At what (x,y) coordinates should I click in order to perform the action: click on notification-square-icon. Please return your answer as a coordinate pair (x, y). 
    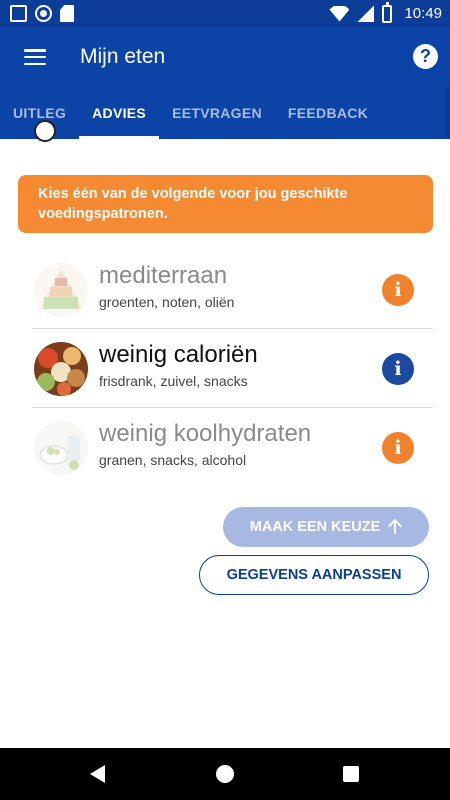
    Looking at the image, I should click on (18, 13).